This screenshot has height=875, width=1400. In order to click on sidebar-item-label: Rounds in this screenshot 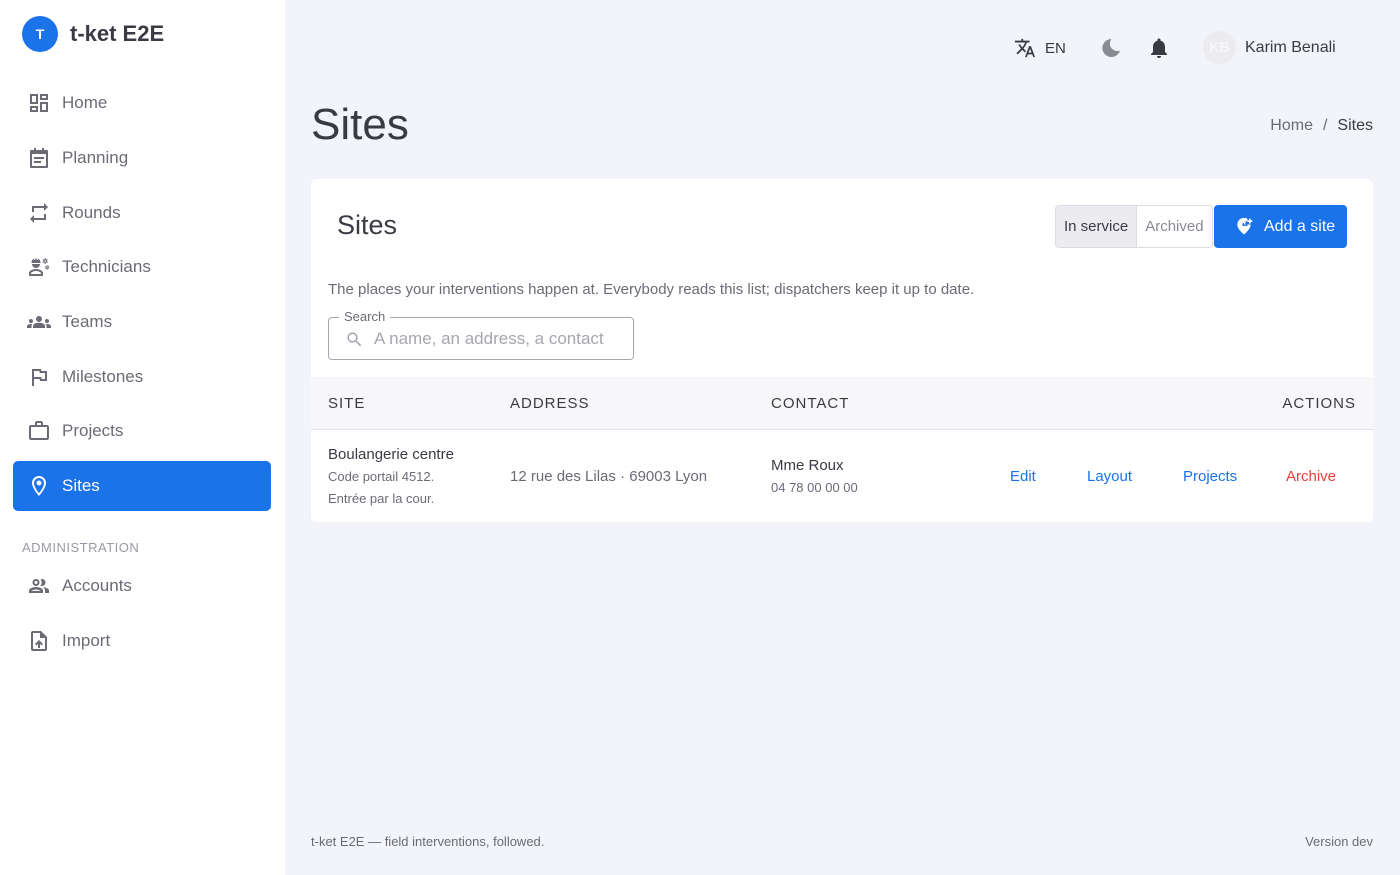, I will do `click(91, 212)`.